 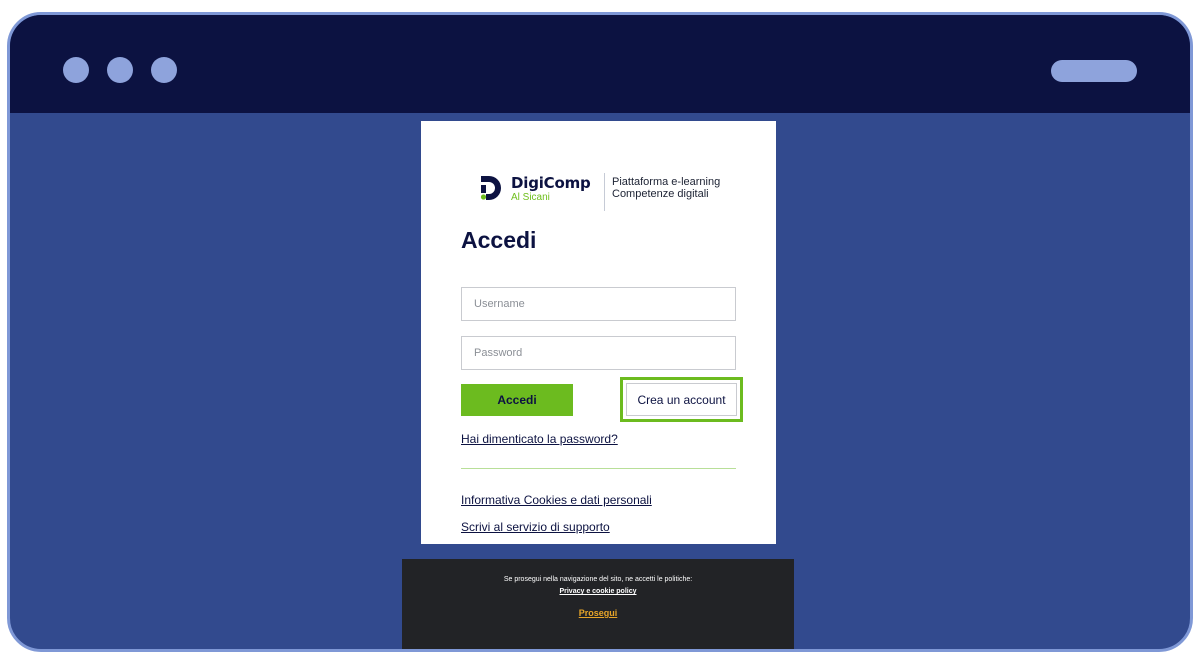 What do you see at coordinates (598, 468) in the screenshot?
I see `card-divider` at bounding box center [598, 468].